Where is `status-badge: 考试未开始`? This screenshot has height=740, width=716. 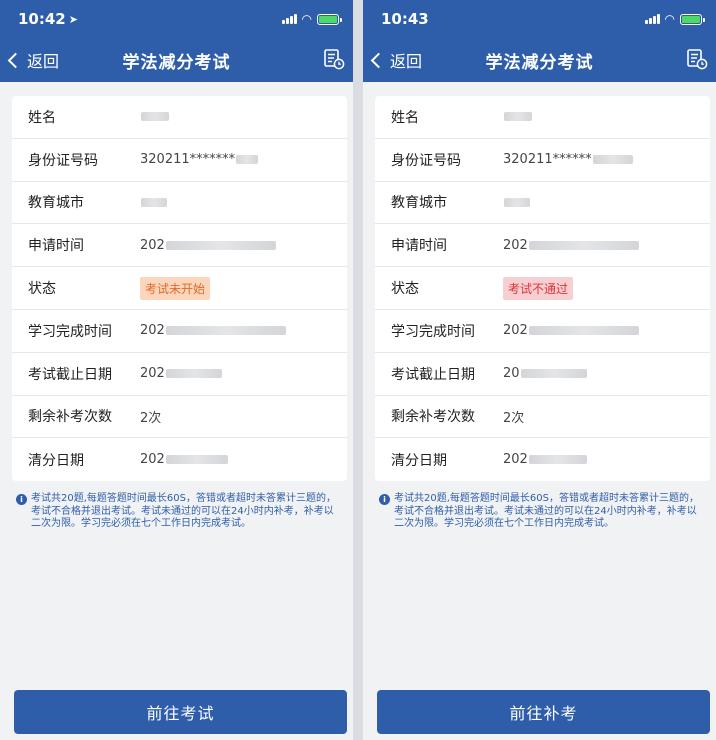 status-badge: 考试未开始 is located at coordinates (175, 288).